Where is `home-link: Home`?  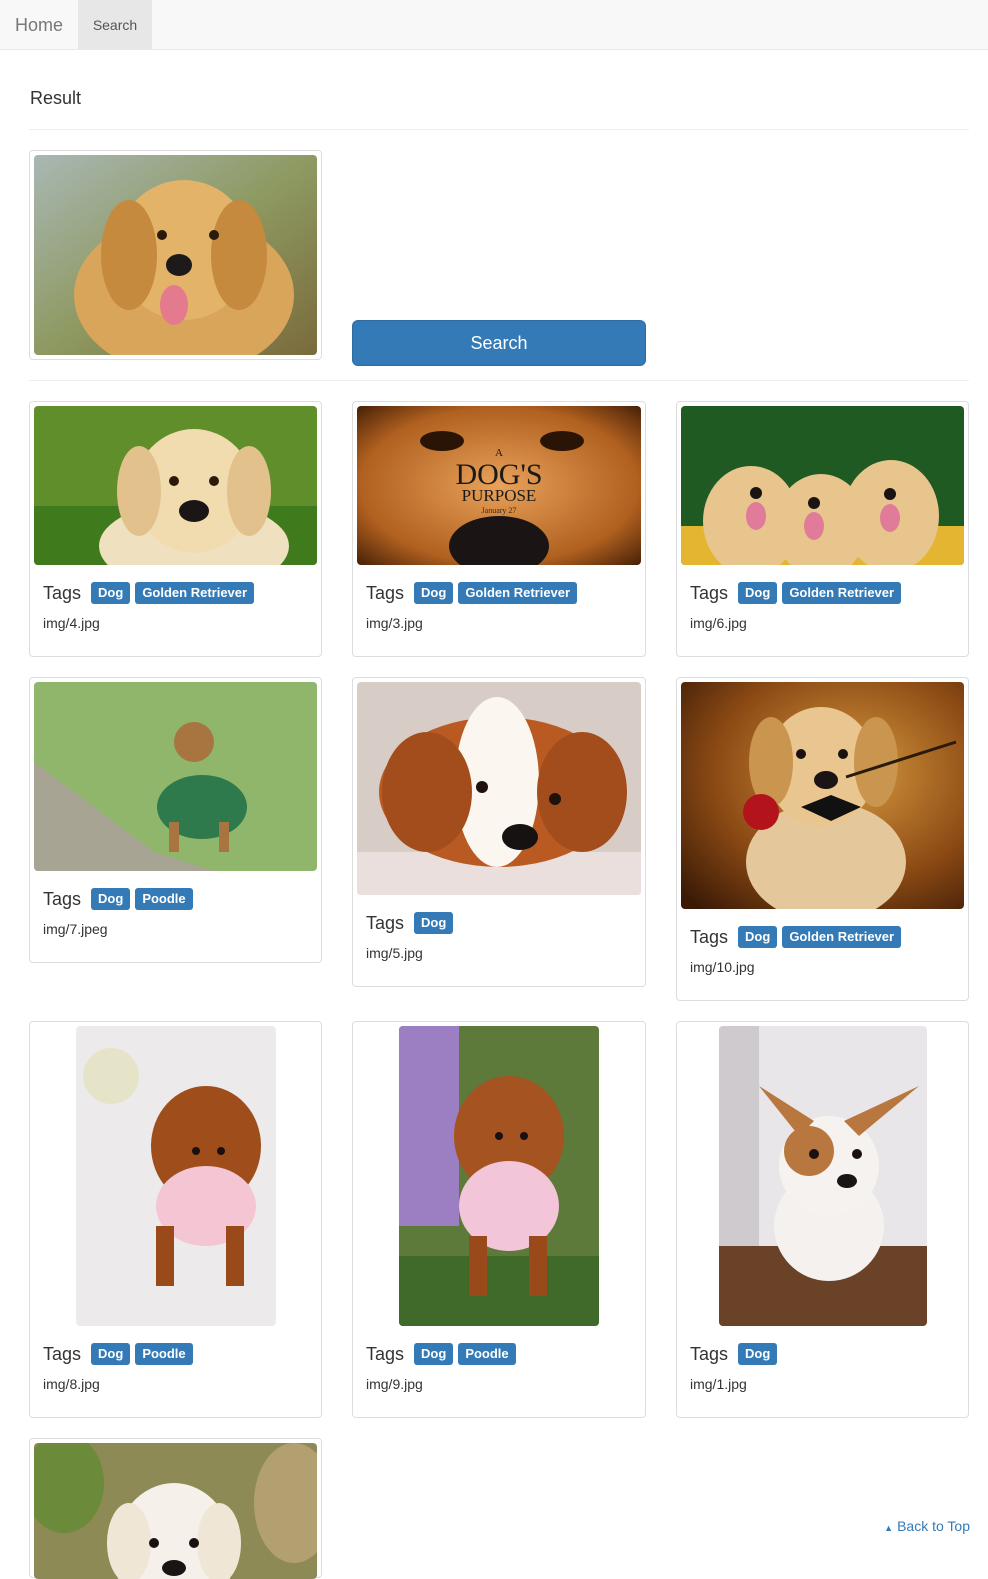
home-link: Home is located at coordinates (39, 25).